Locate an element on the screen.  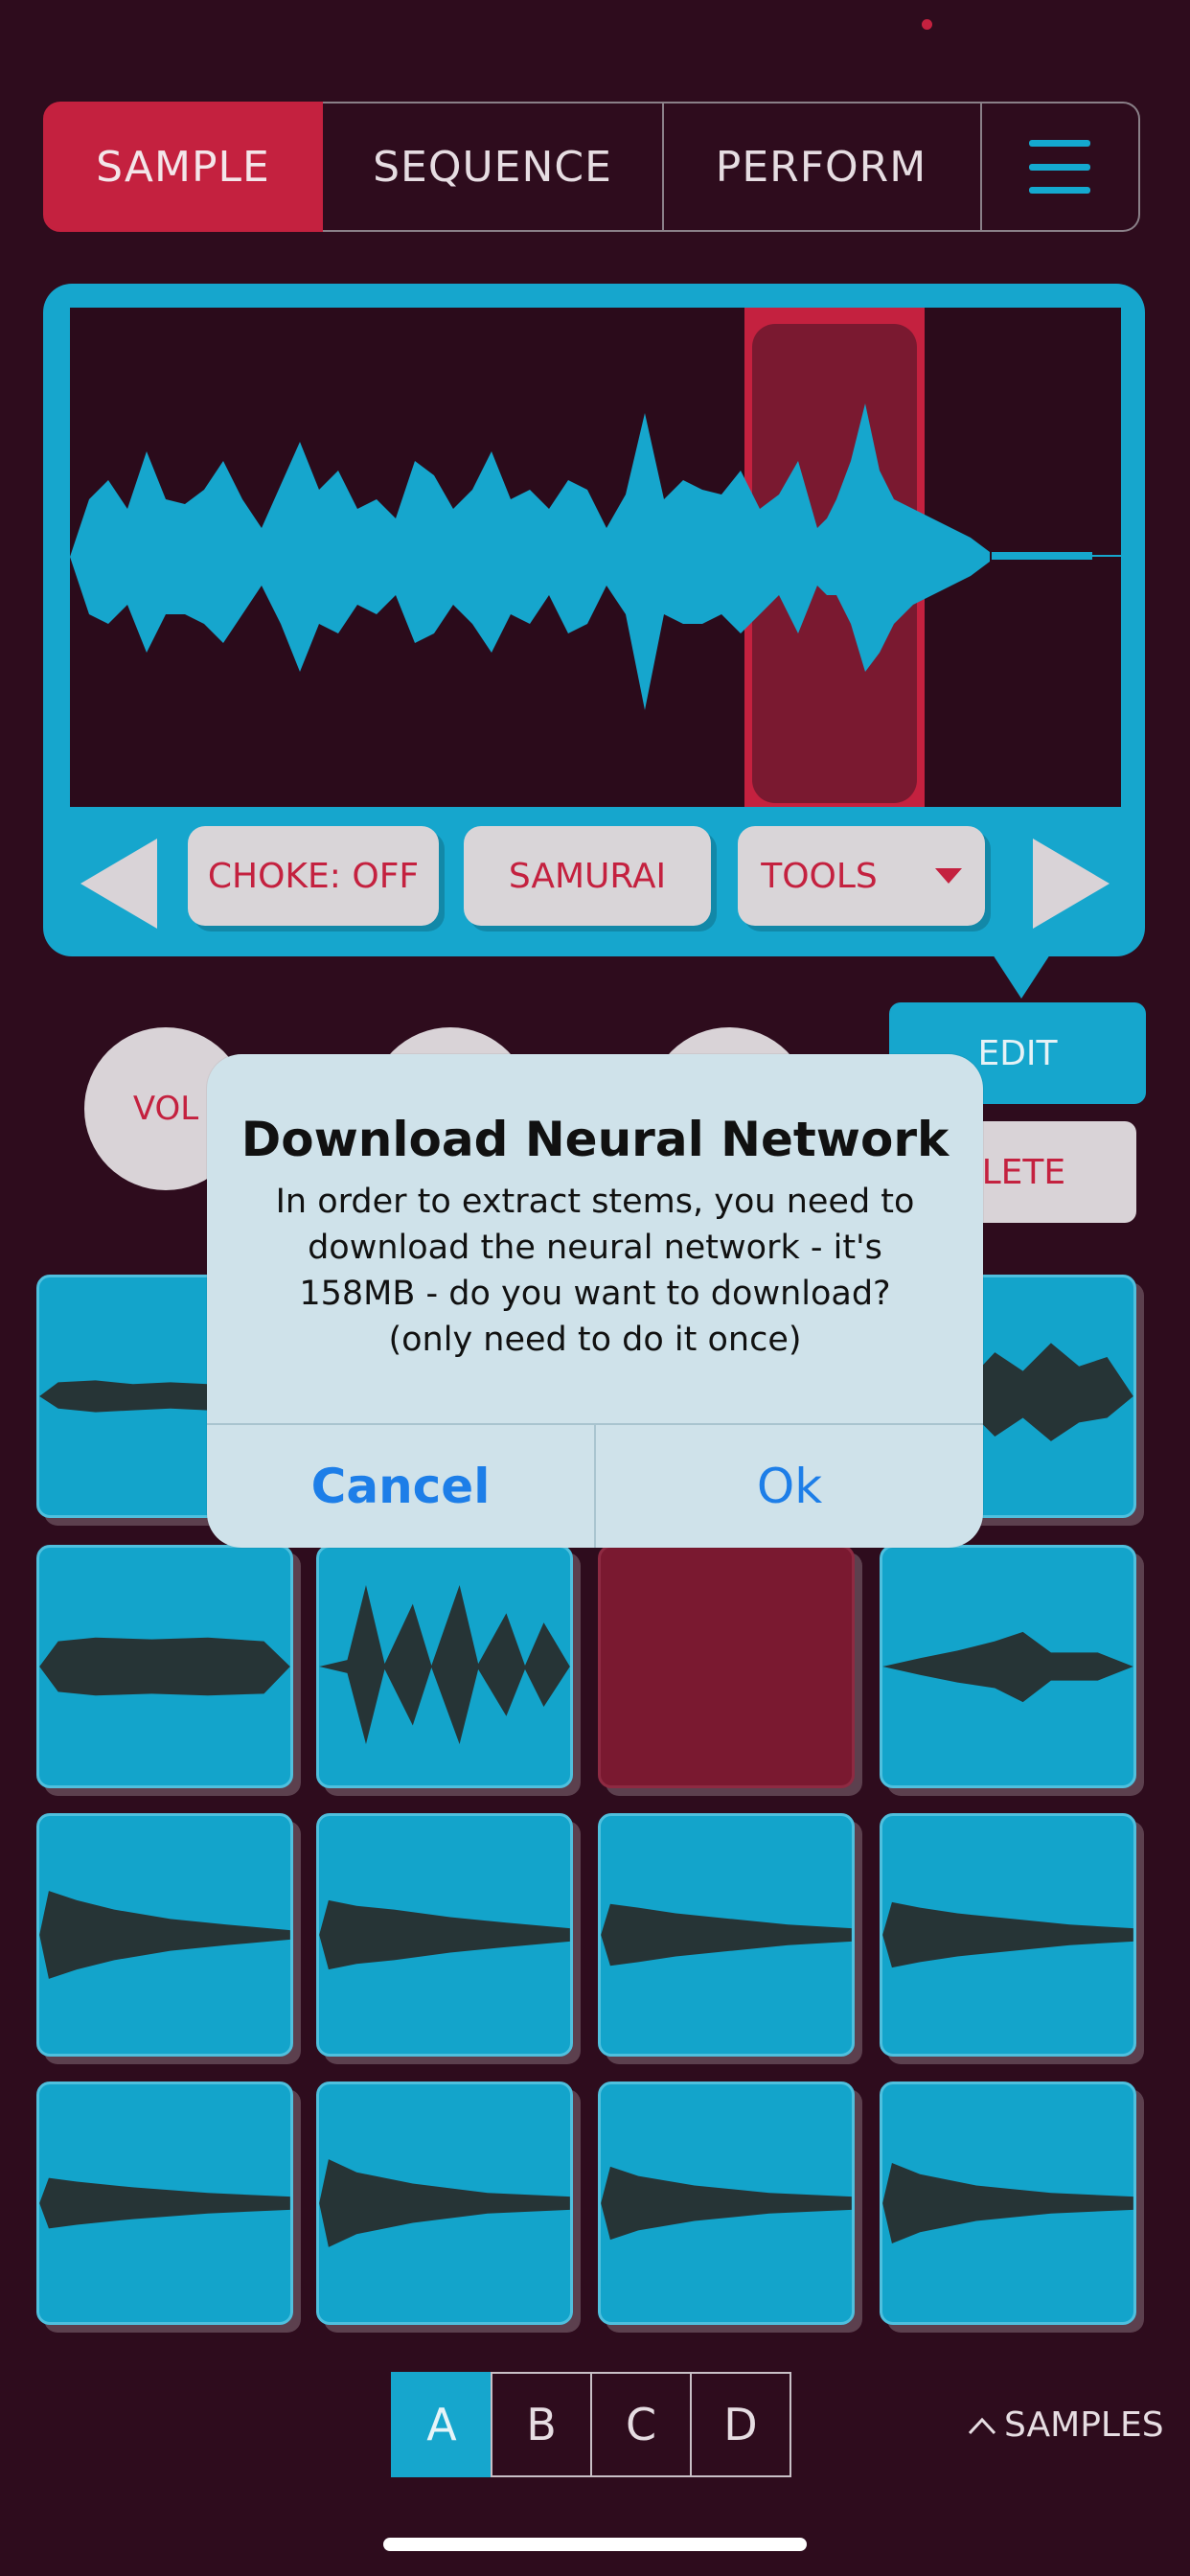
cancel-label: Cancel is located at coordinates (401, 1486).